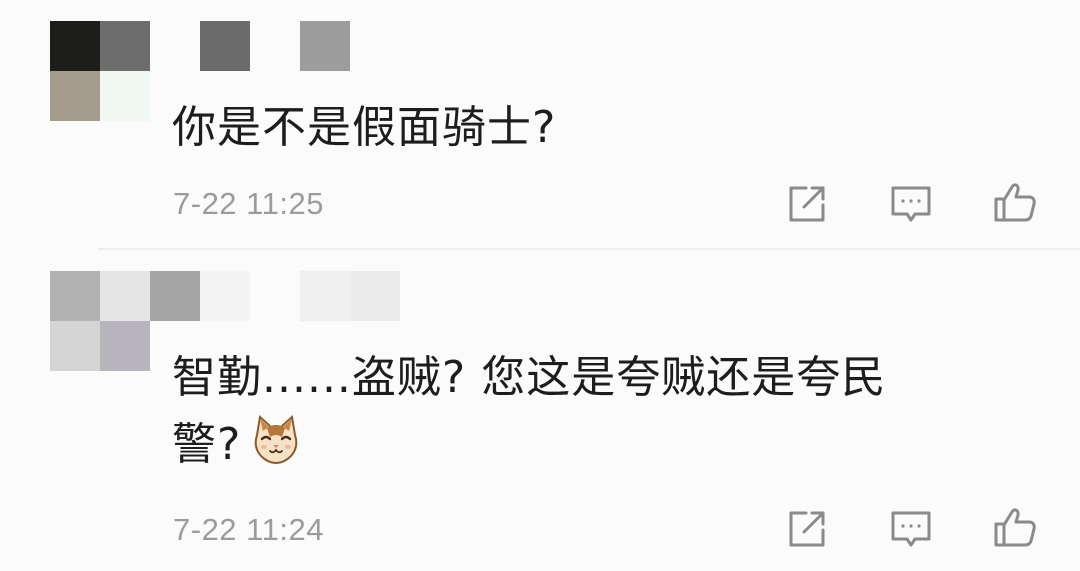 Image resolution: width=1080 pixels, height=571 pixels. What do you see at coordinates (248, 529) in the screenshot?
I see `comment-timestamp: 7-22 11:24` at bounding box center [248, 529].